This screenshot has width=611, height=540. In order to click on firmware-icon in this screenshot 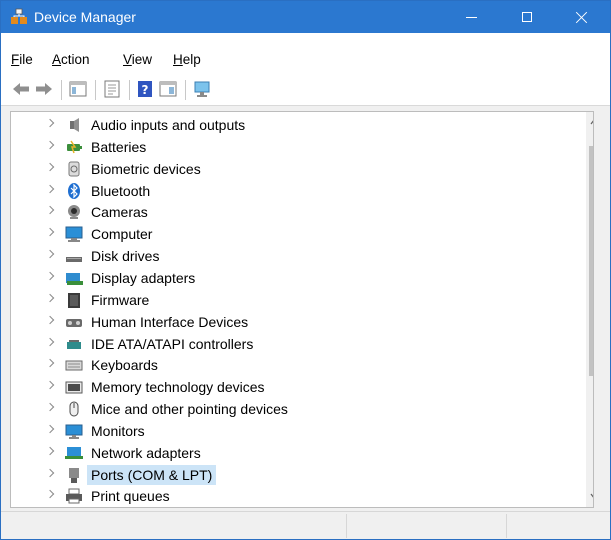, I will do `click(74, 300)`.